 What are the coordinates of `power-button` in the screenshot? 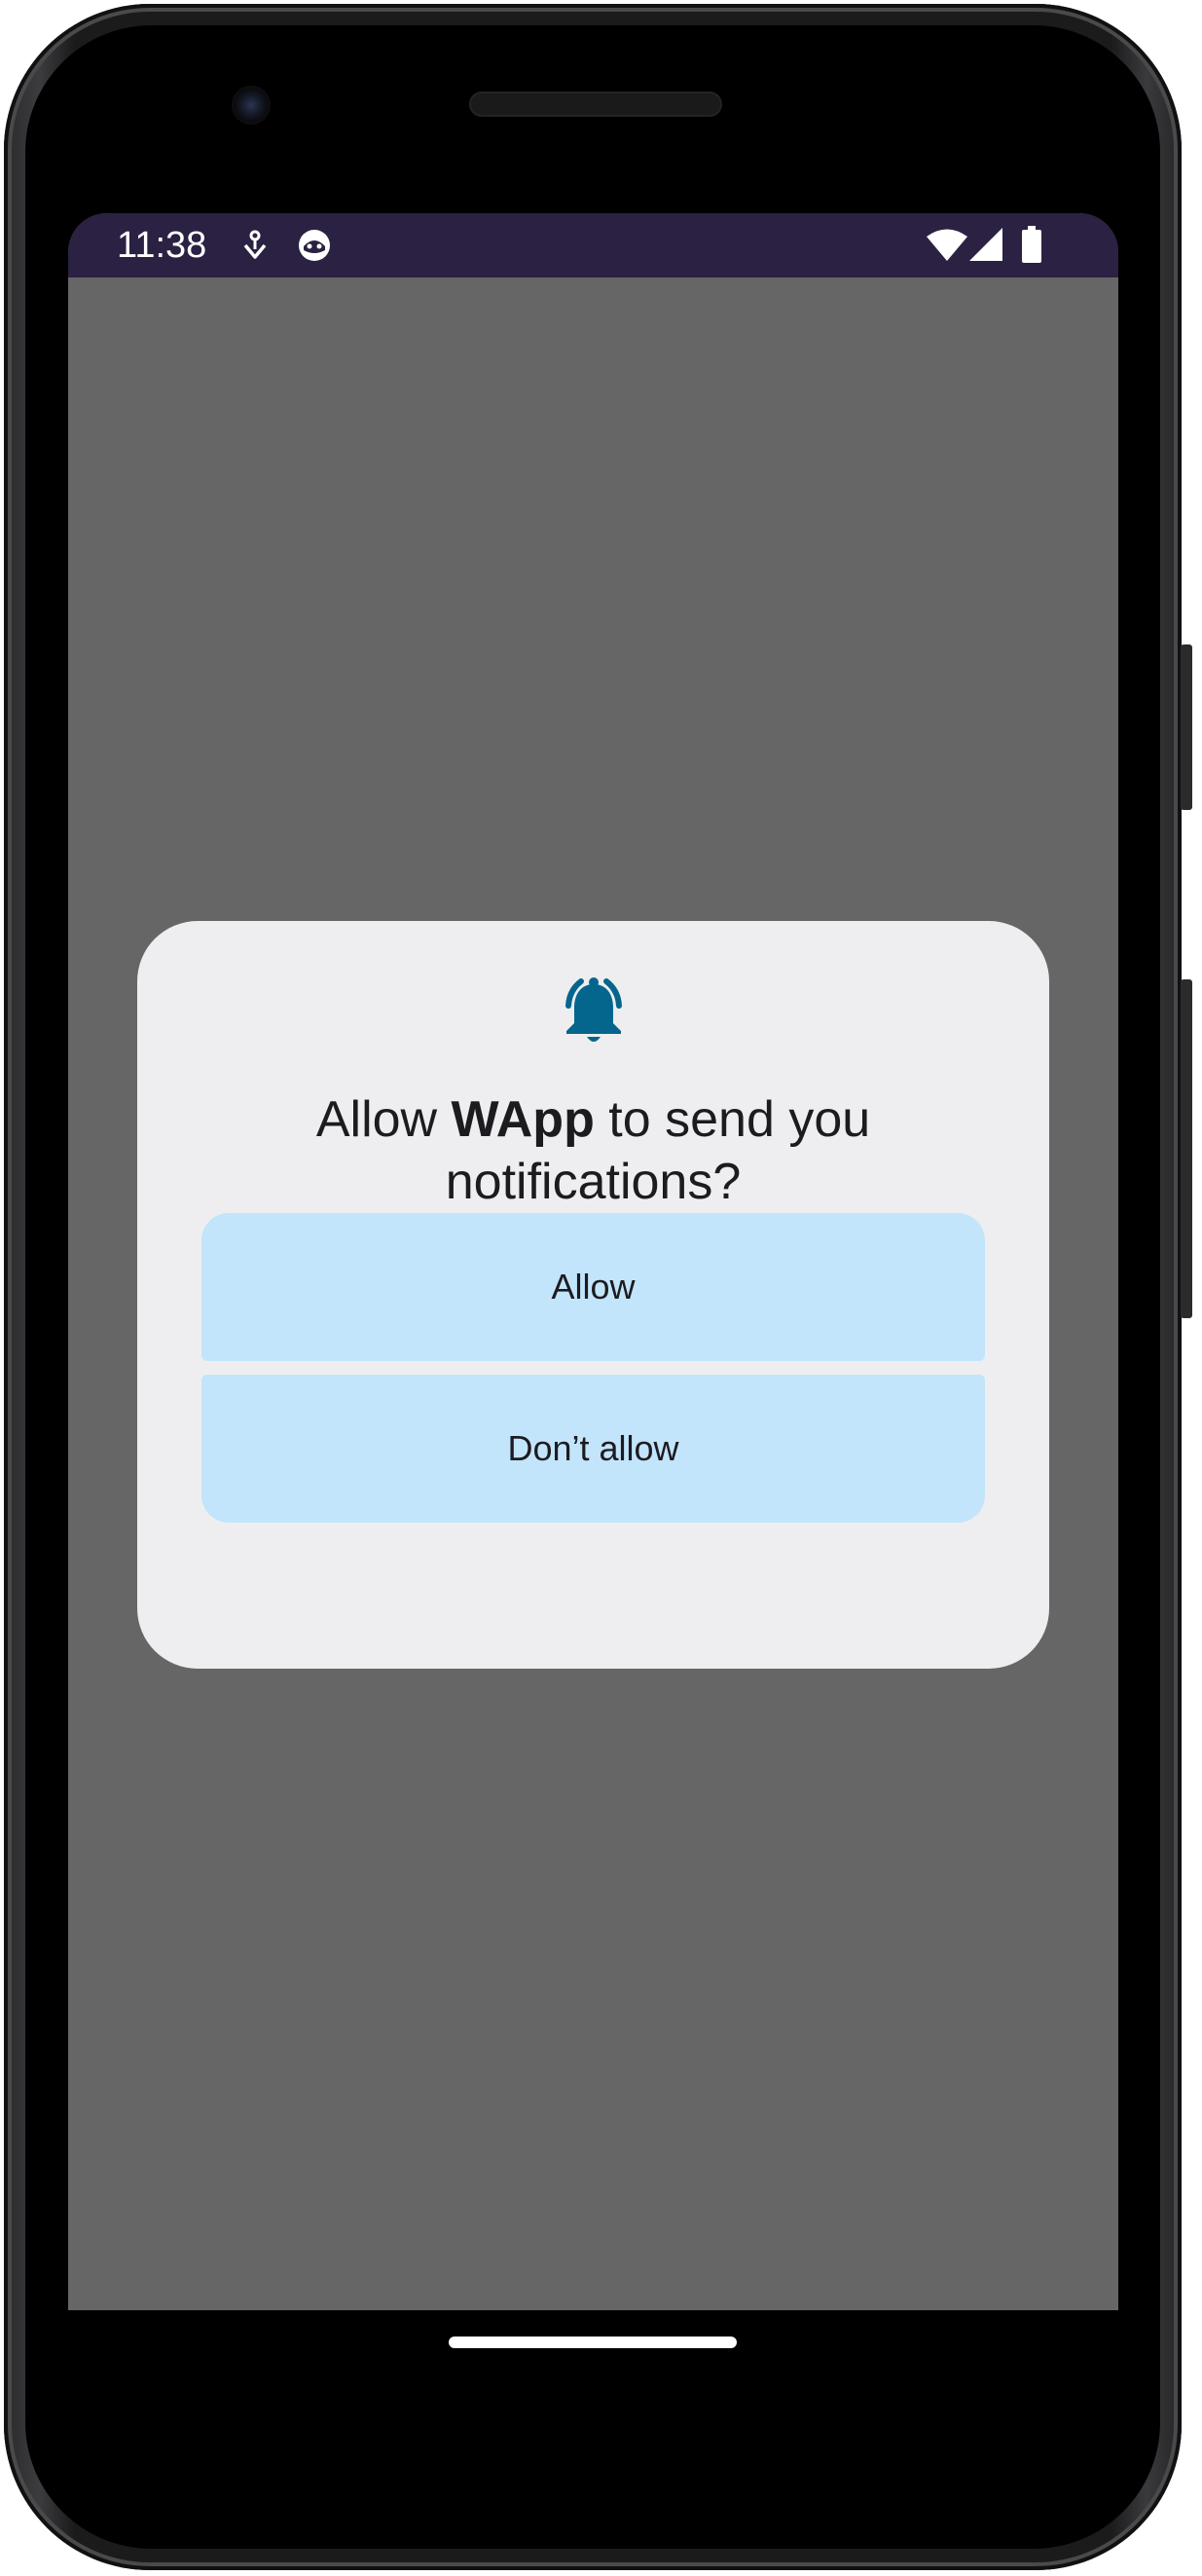 It's located at (1186, 727).